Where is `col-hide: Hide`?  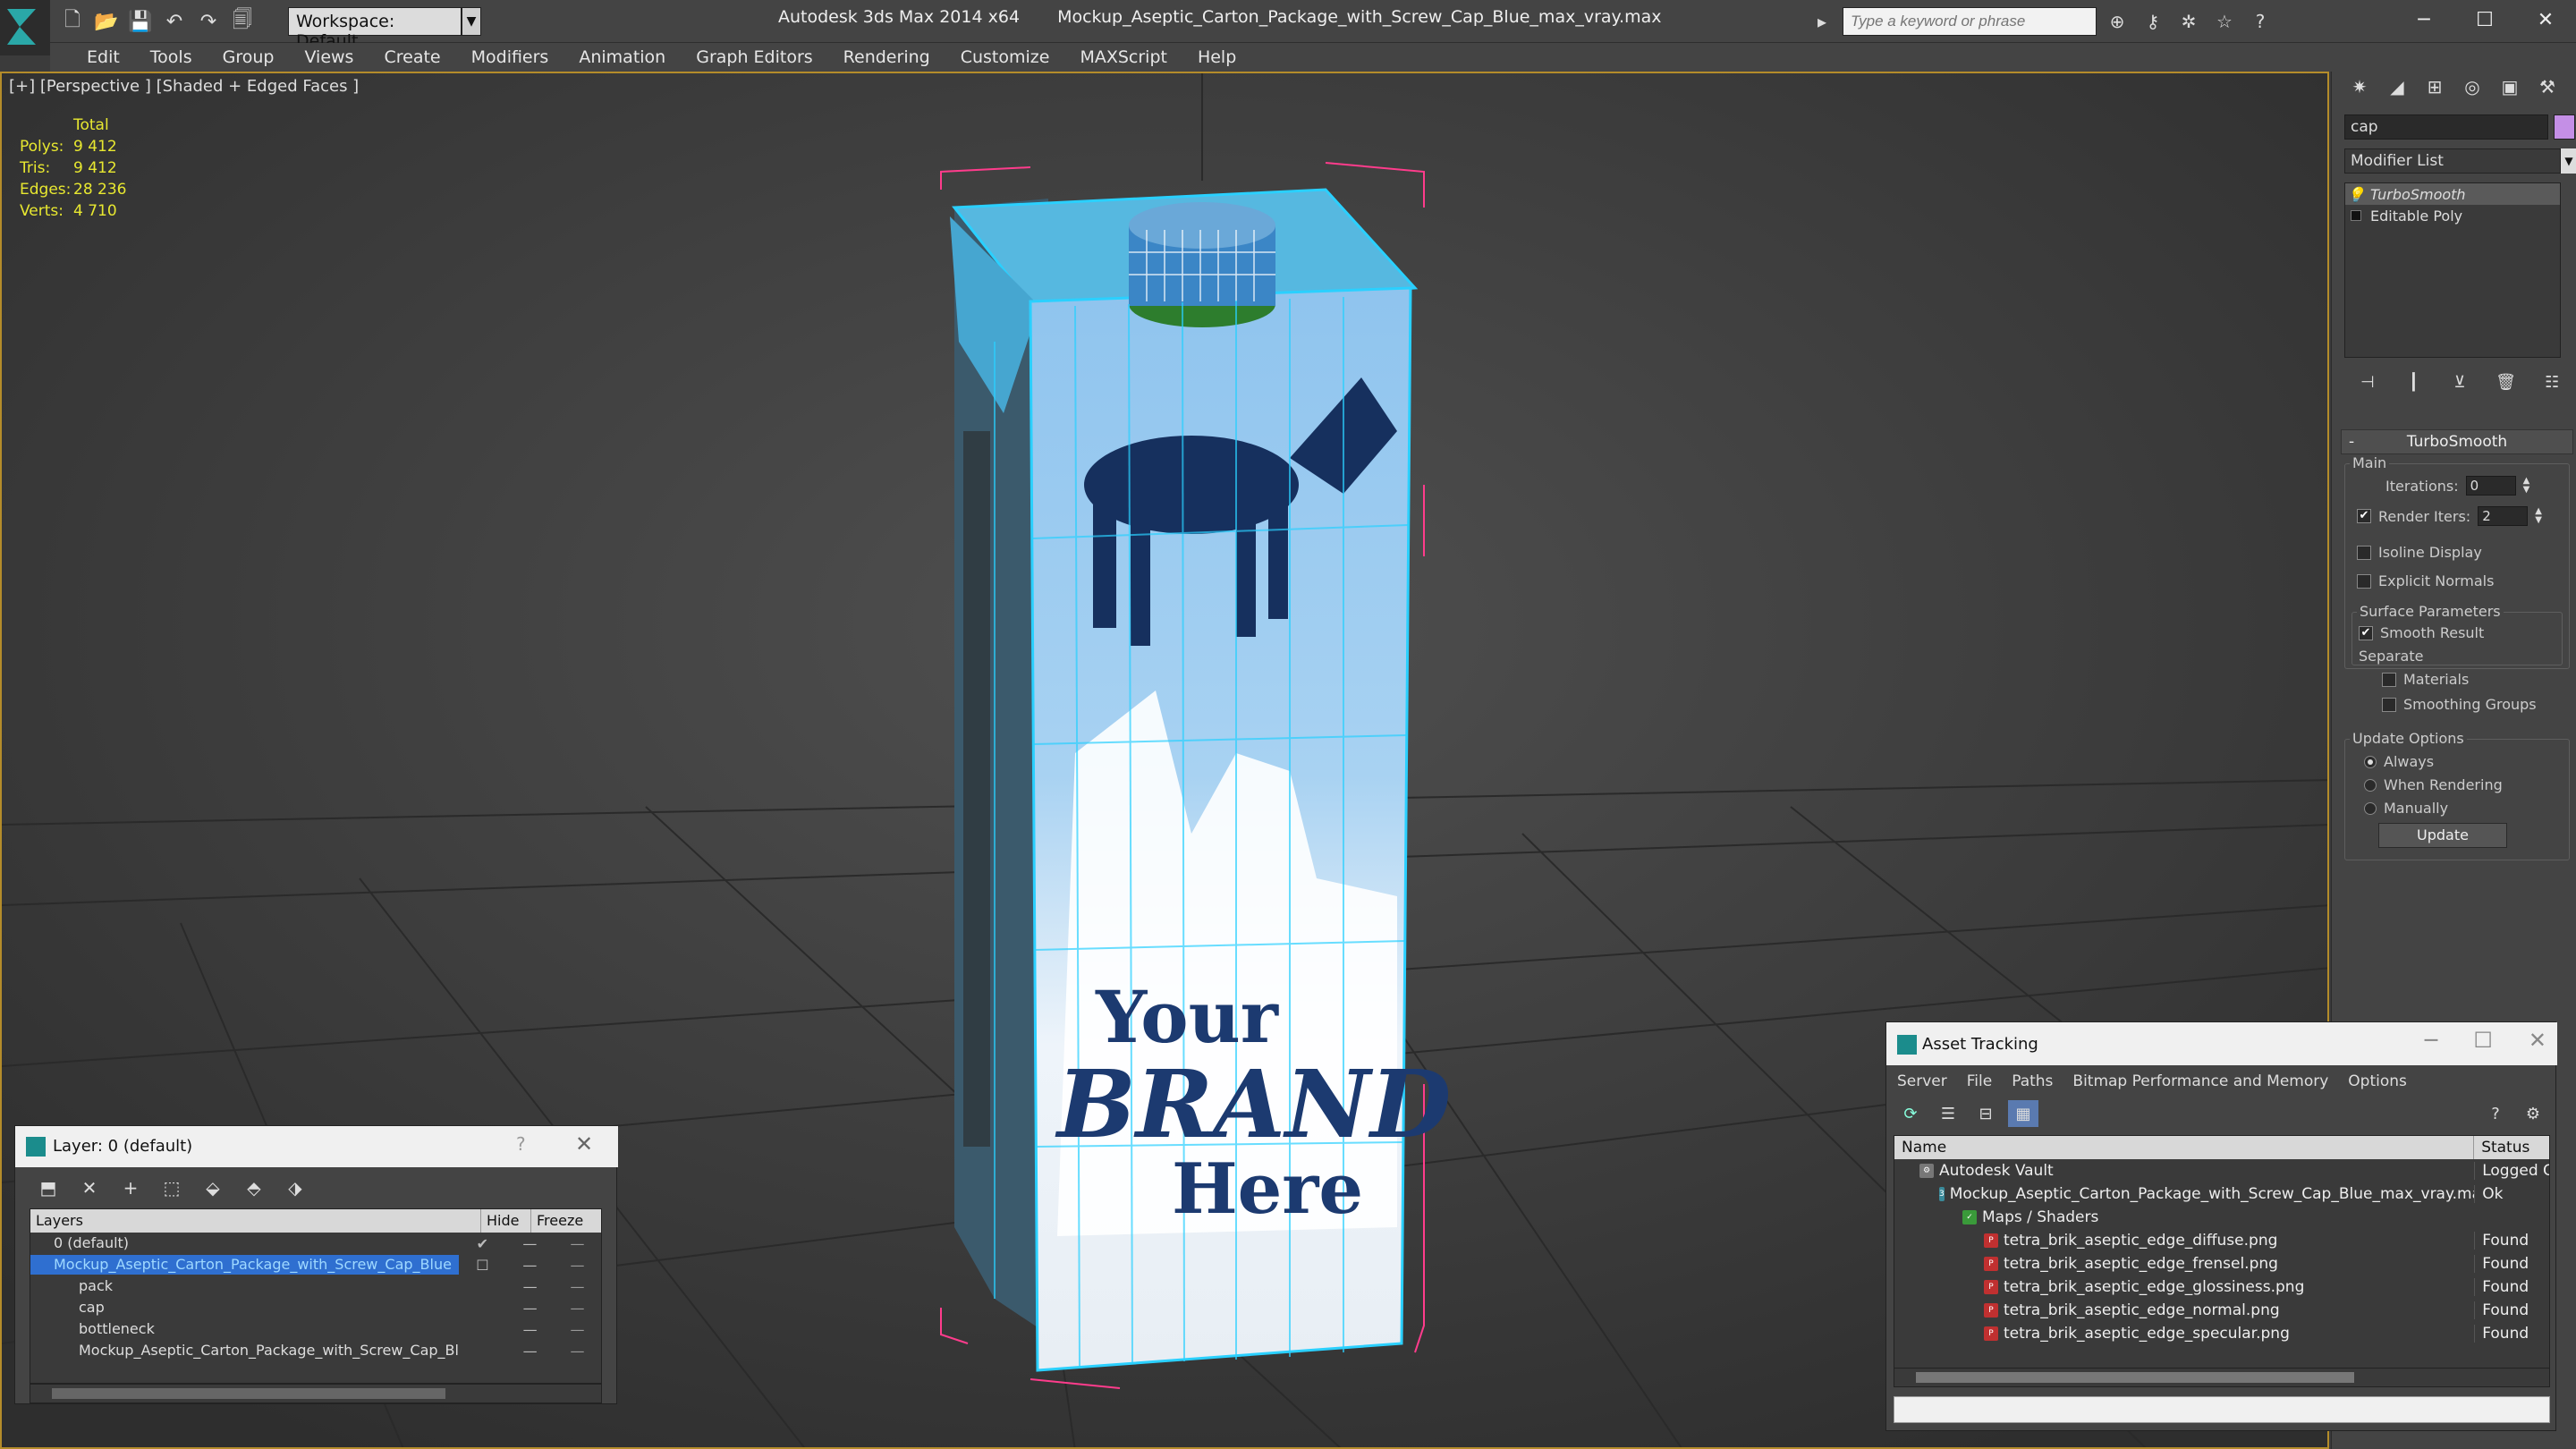
col-hide: Hide is located at coordinates (506, 1221).